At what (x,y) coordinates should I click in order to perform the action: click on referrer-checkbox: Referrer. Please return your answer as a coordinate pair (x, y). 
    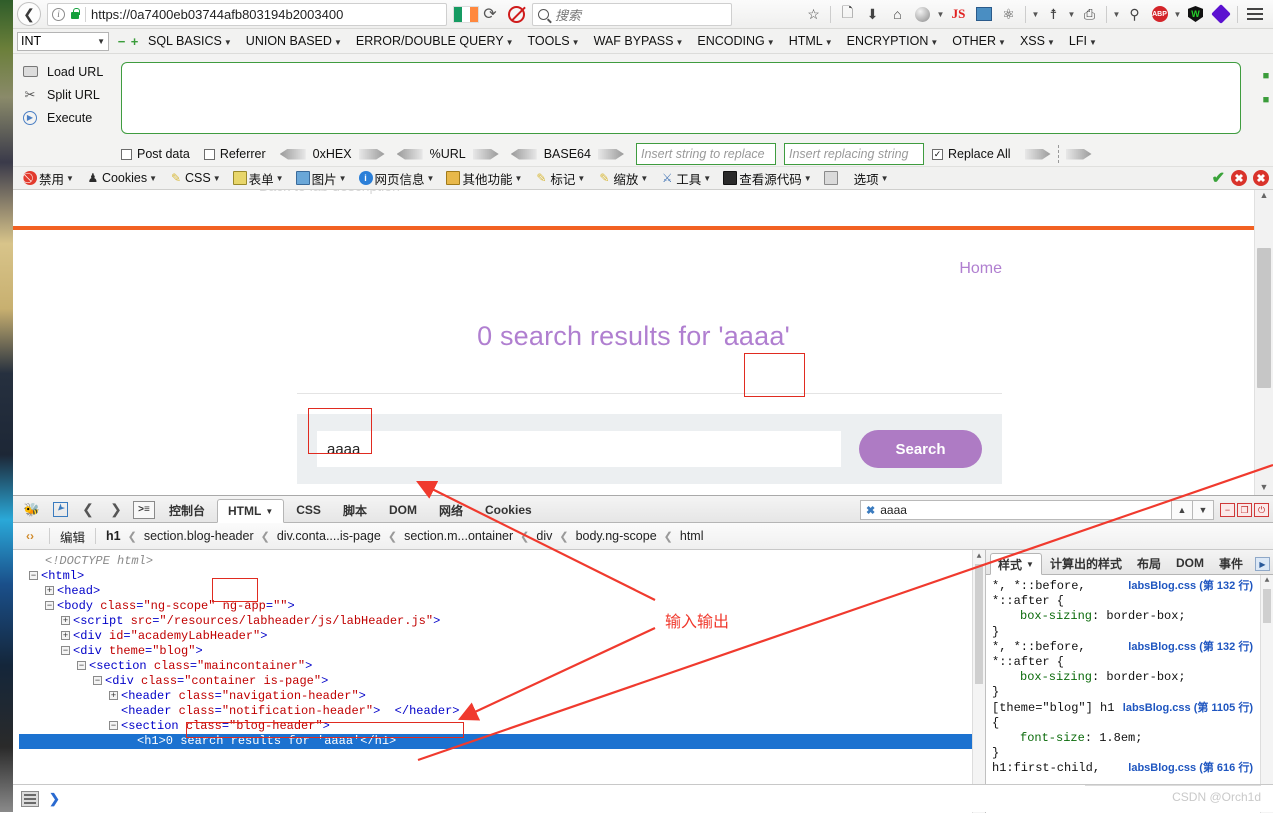
    Looking at the image, I should click on (234, 154).